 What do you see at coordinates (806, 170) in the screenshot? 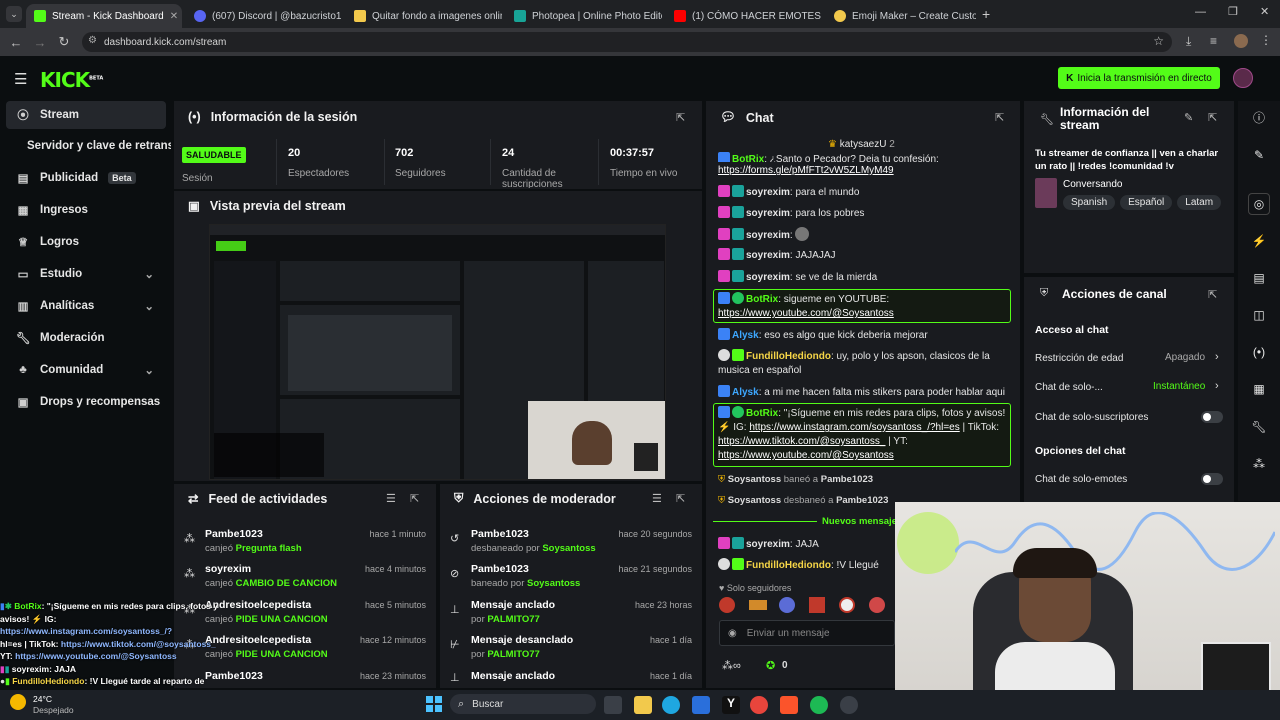
I see `chat-link: https://forms.gle/pMfFTt2vW5ZLMyM49` at bounding box center [806, 170].